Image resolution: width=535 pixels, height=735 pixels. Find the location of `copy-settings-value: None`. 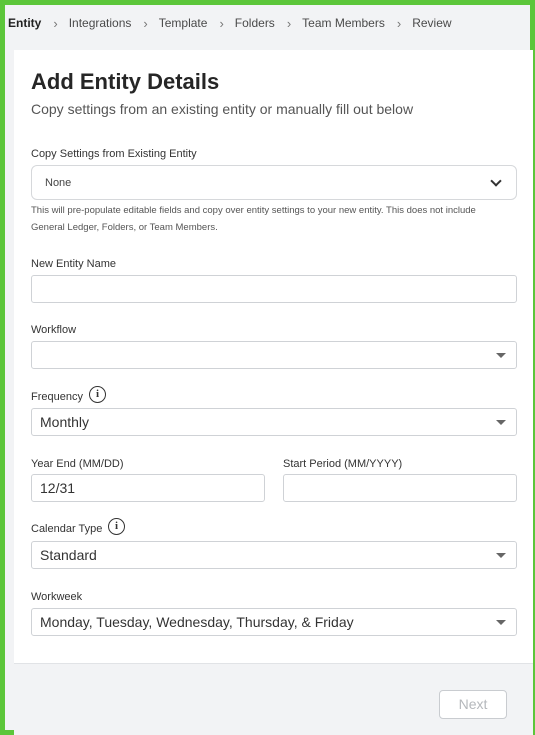

copy-settings-value: None is located at coordinates (58, 182).